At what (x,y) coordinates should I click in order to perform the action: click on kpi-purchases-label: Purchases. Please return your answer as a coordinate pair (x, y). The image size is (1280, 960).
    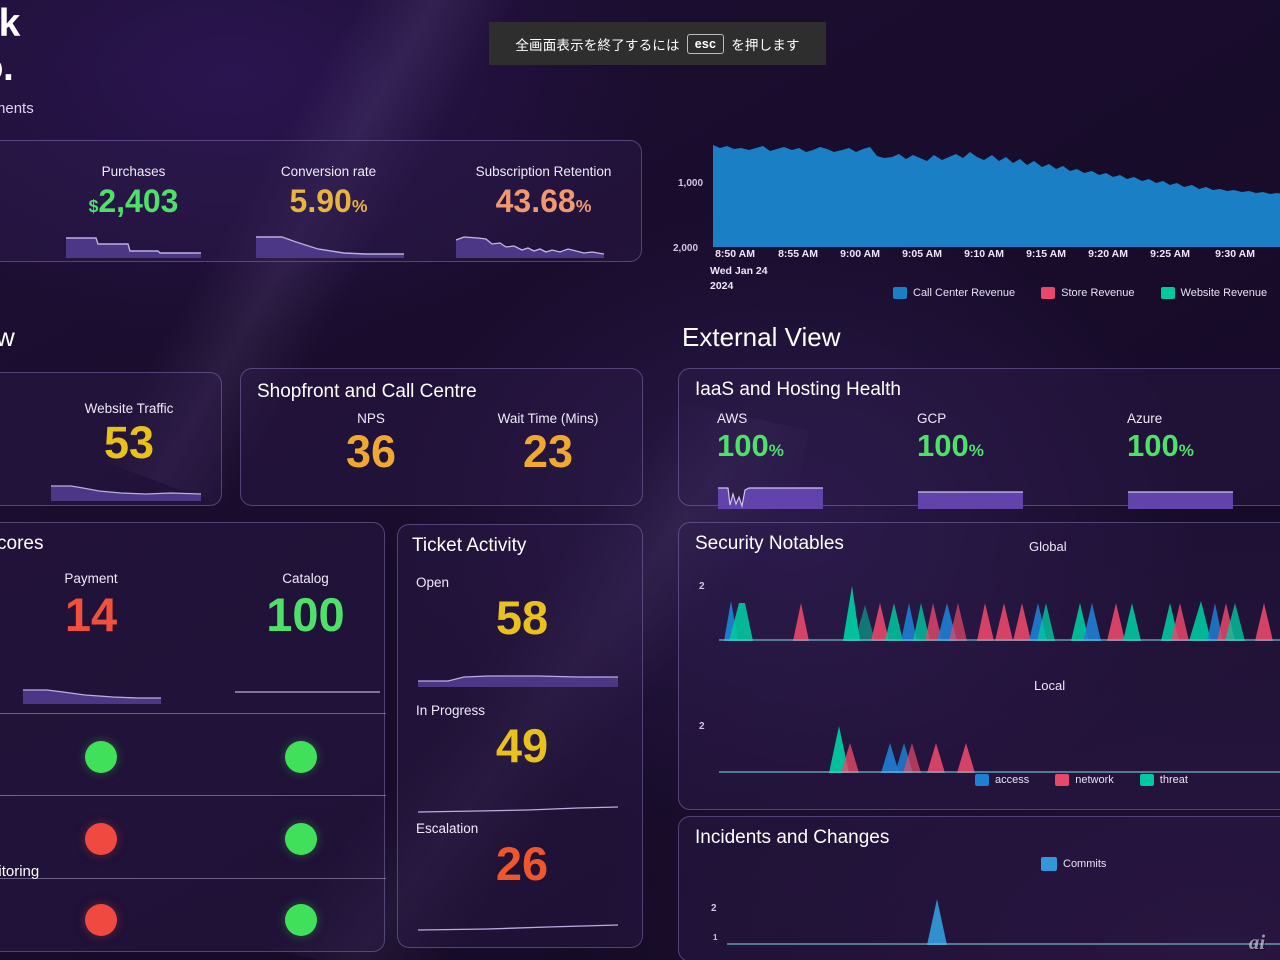
    Looking at the image, I should click on (133, 171).